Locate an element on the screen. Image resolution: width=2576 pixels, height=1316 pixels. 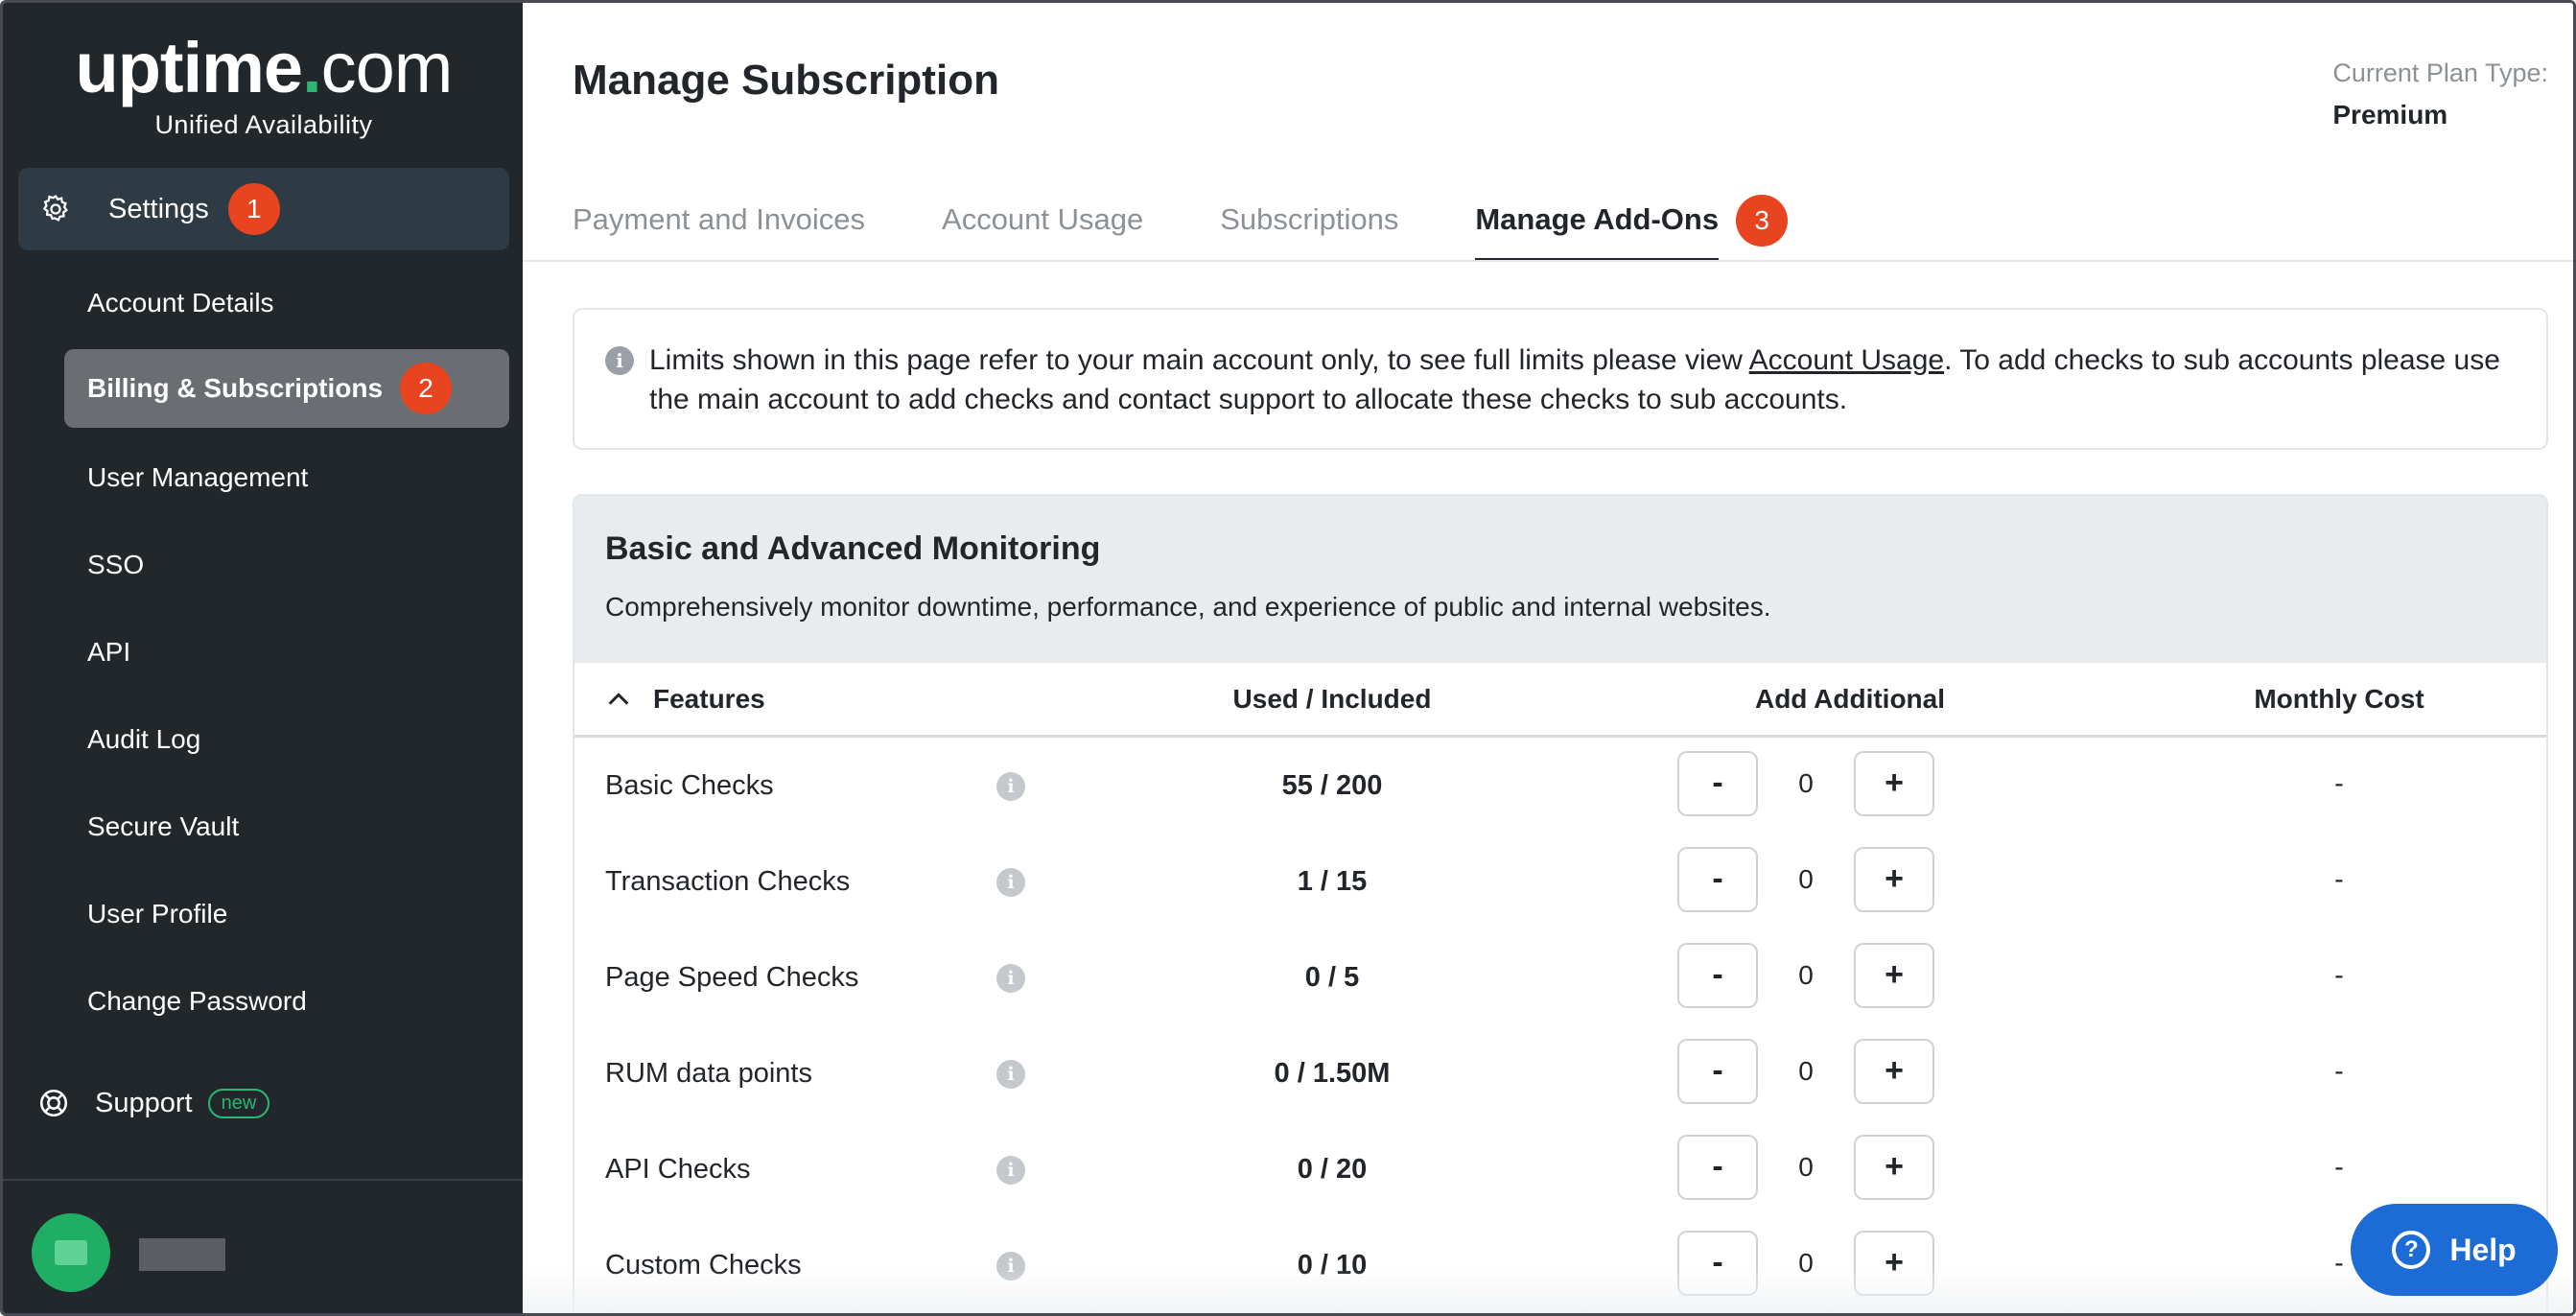
sidebar-item-settings: Settings 1 is located at coordinates (263, 209).